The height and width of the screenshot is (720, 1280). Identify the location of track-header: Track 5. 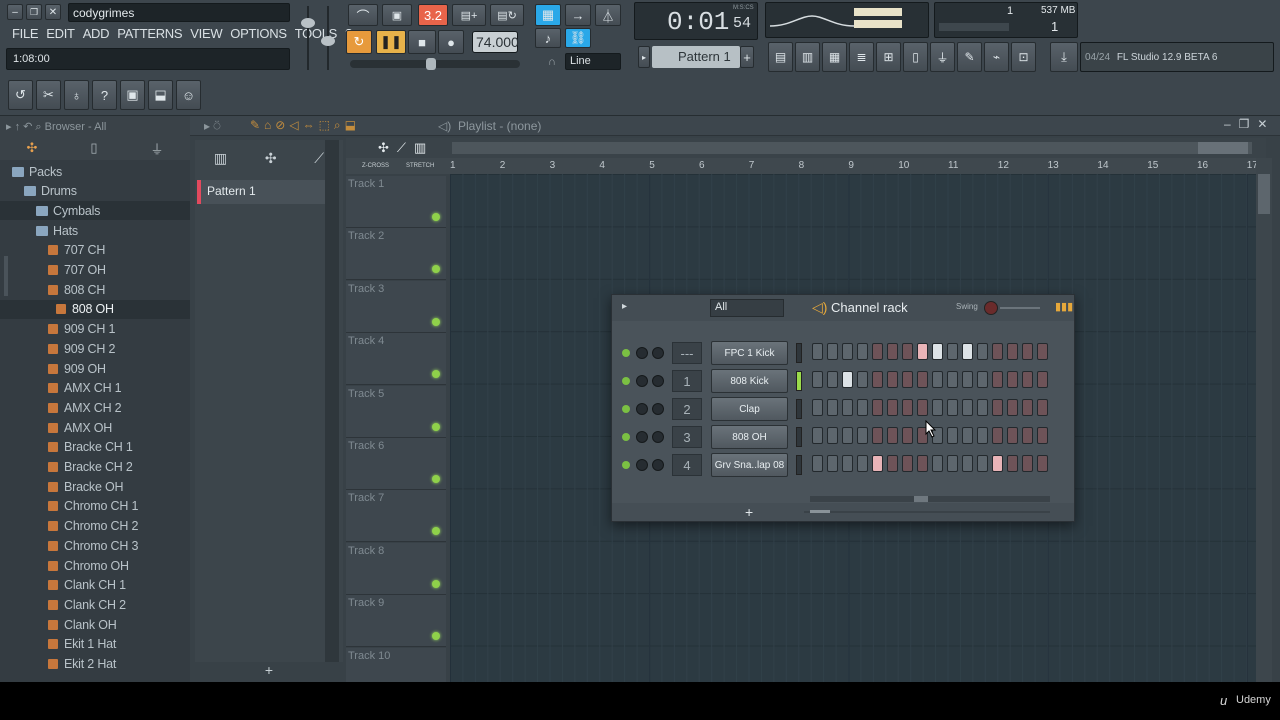
(396, 411).